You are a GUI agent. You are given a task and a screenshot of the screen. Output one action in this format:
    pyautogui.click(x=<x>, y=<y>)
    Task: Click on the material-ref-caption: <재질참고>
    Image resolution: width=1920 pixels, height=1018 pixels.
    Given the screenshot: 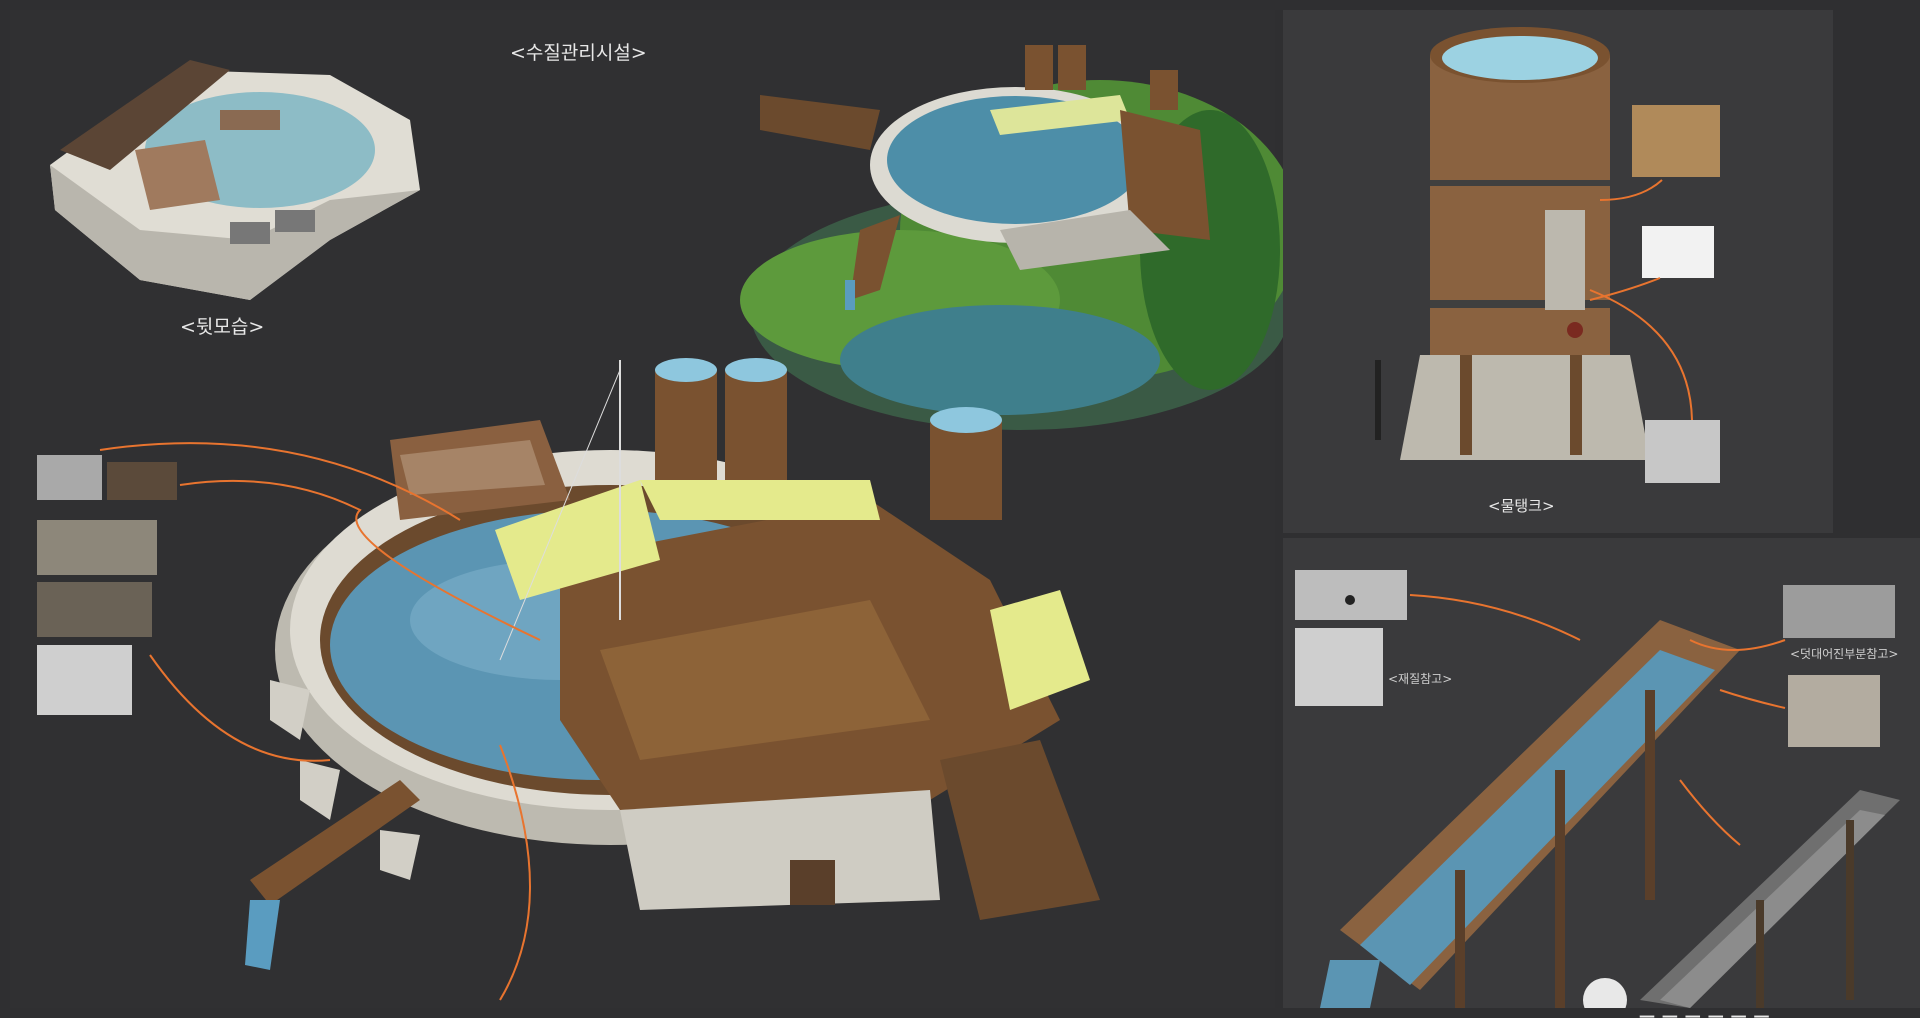 What is the action you would take?
    pyautogui.click(x=1420, y=679)
    